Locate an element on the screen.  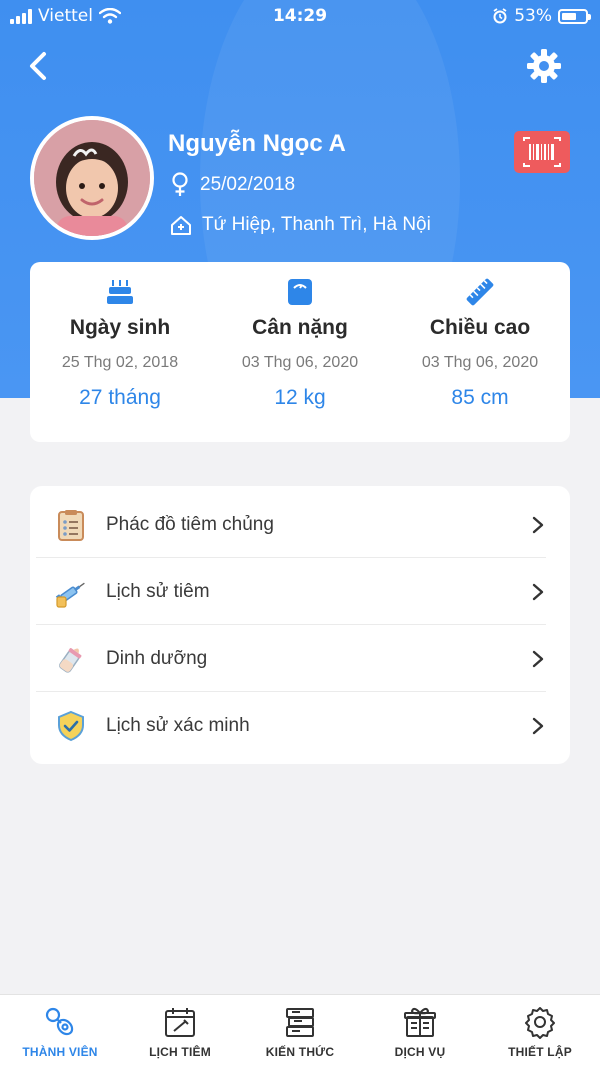
clipboard-icon is located at coordinates (71, 525).